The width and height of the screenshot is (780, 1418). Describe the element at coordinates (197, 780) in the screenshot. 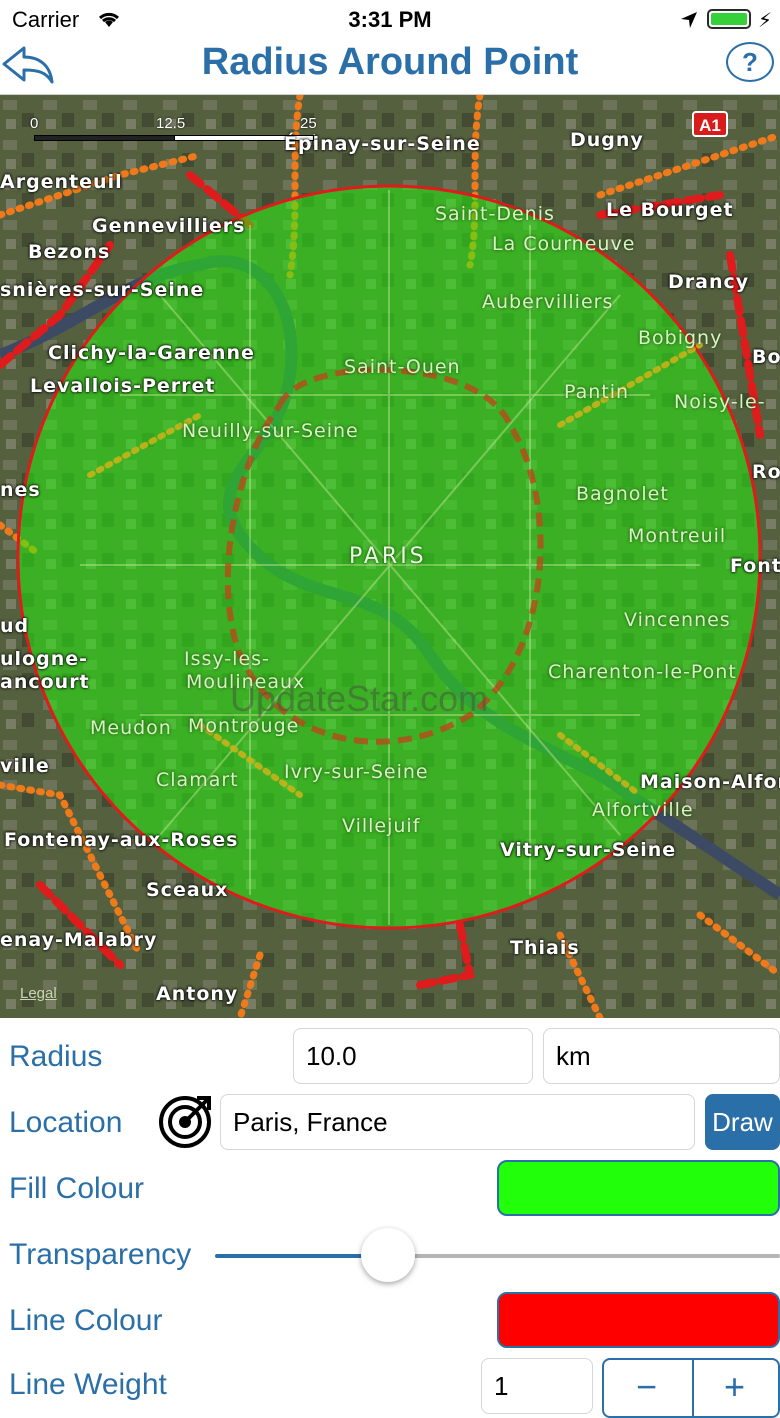

I see `map-label: Clamart` at that location.